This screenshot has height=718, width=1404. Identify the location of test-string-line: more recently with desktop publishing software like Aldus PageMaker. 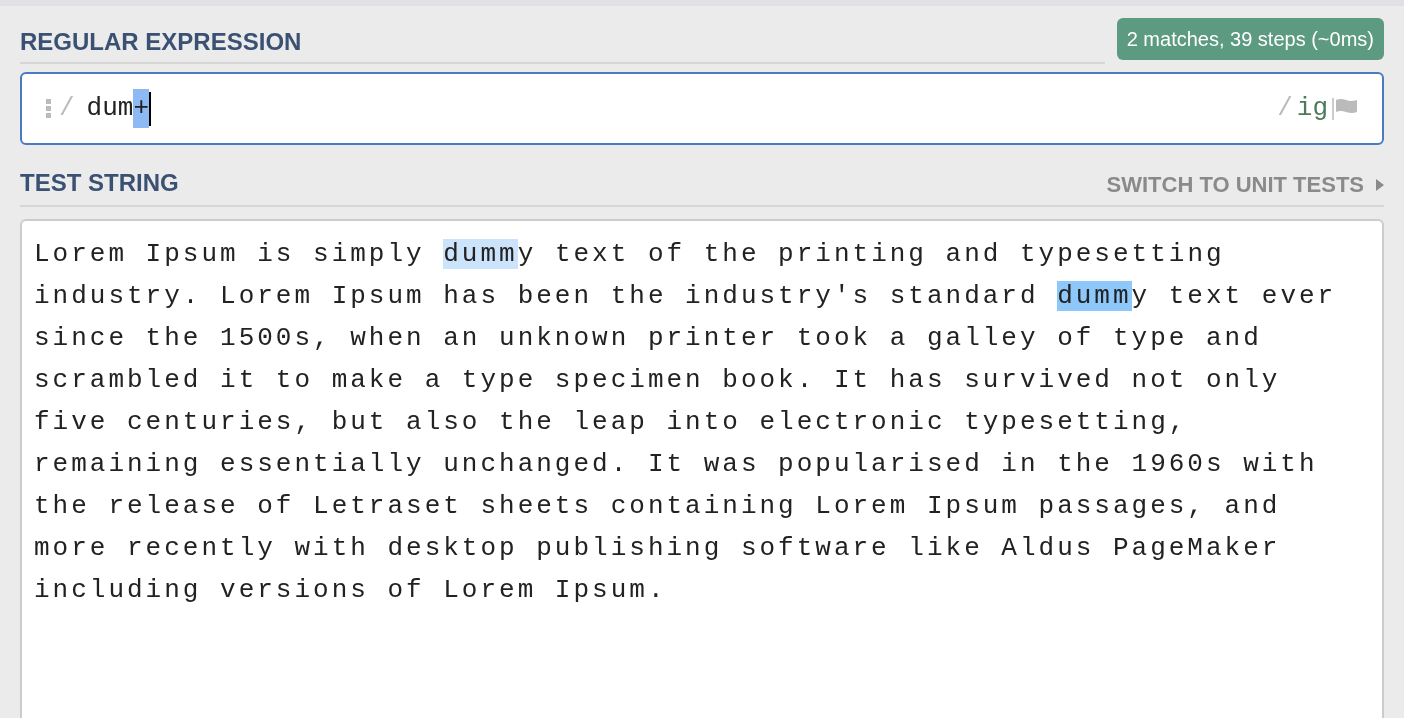
(657, 548).